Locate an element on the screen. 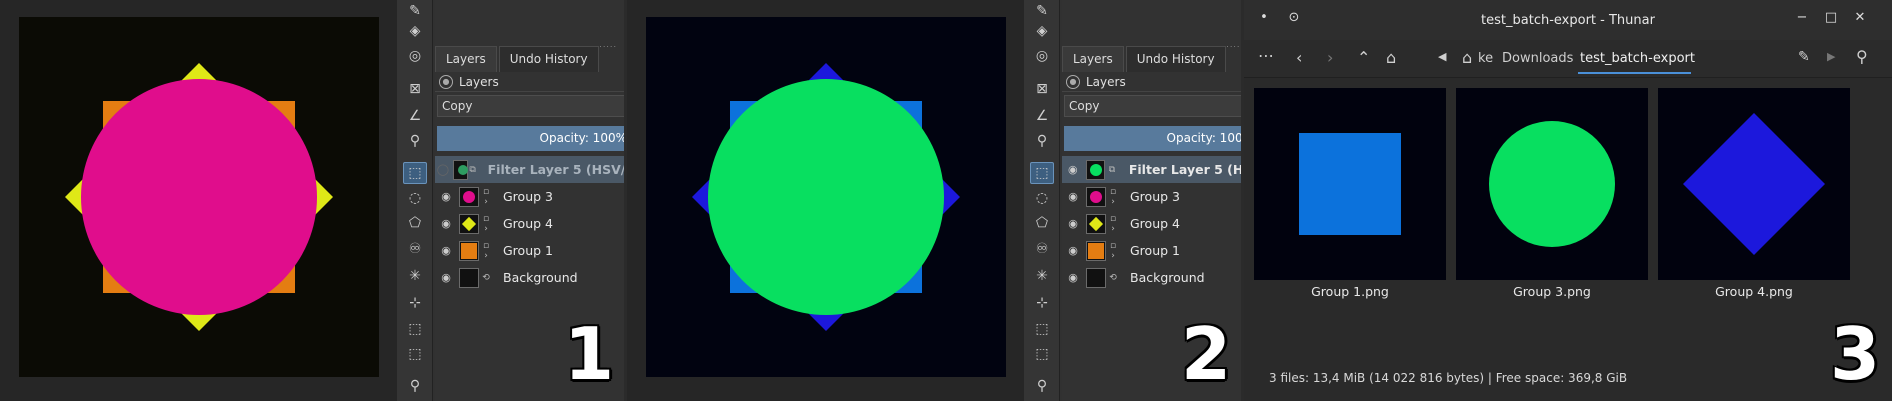  breadcrumb-active-underline is located at coordinates (1634, 73).